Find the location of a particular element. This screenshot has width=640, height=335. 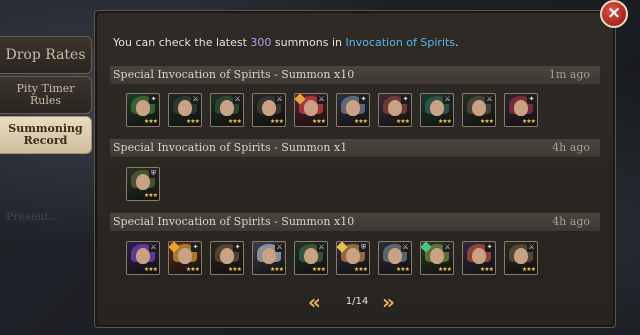

hero-violet-witch-portrait: ⚔ ★★★ is located at coordinates (143, 258).